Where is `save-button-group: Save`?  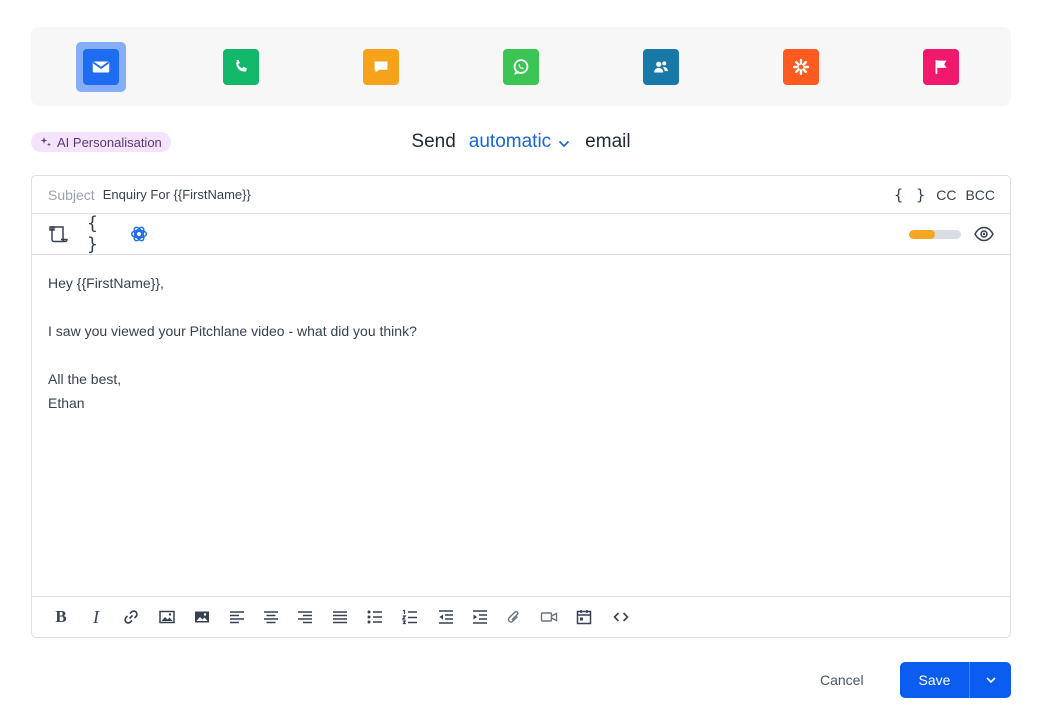
save-button-group: Save is located at coordinates (955, 680).